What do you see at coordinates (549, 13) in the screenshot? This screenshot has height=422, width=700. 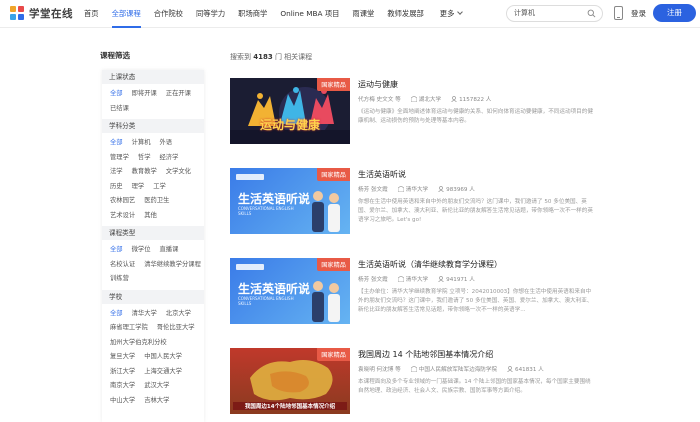 I see `search-input` at bounding box center [549, 13].